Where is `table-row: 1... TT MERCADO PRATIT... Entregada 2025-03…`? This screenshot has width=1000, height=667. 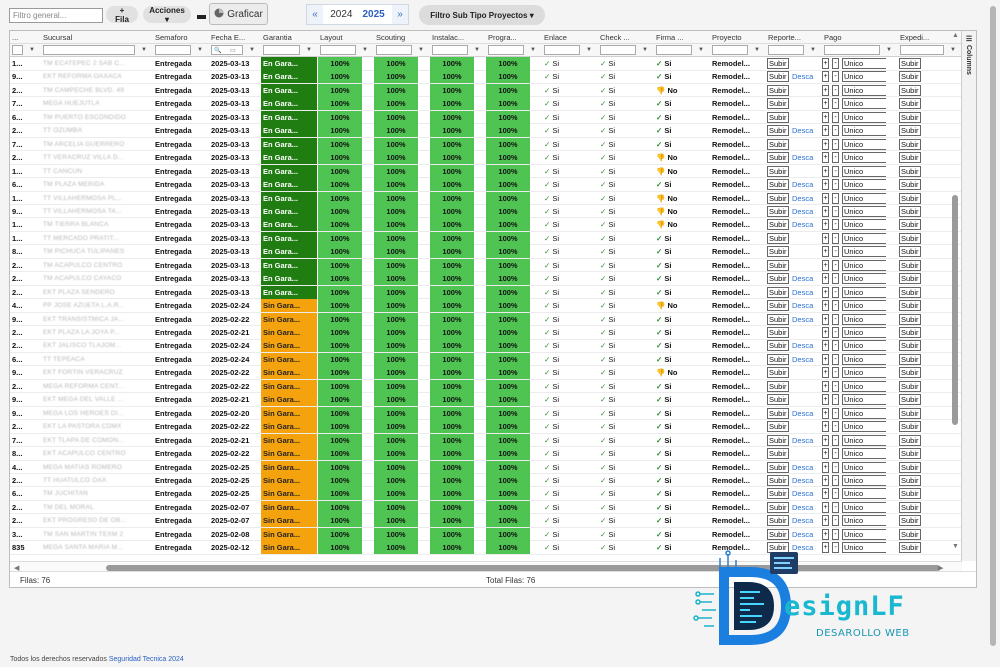 table-row: 1... TT MERCADO PRATIT... Entregada 2025-03… is located at coordinates (486, 238).